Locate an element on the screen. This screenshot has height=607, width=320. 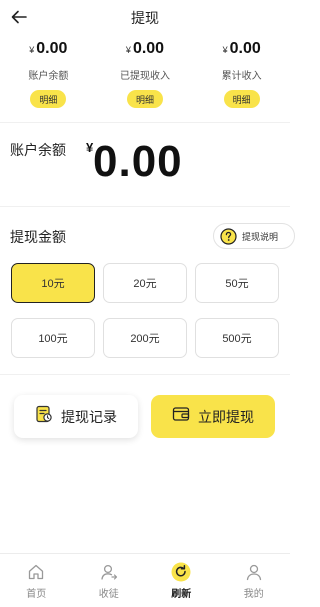
nav-bar: 提现 is located at coordinates (145, 17).